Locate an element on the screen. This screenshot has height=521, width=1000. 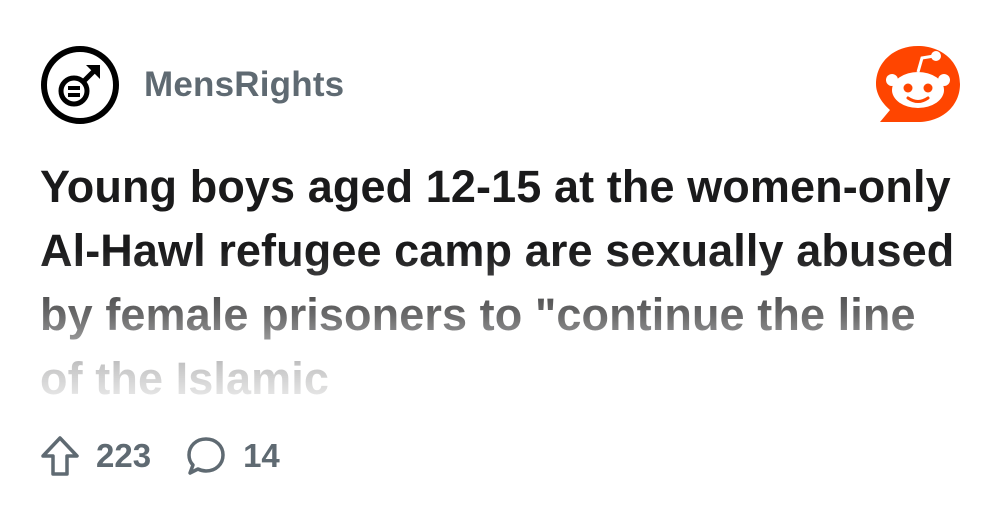
post-footer: 223 14 is located at coordinates (160, 456).